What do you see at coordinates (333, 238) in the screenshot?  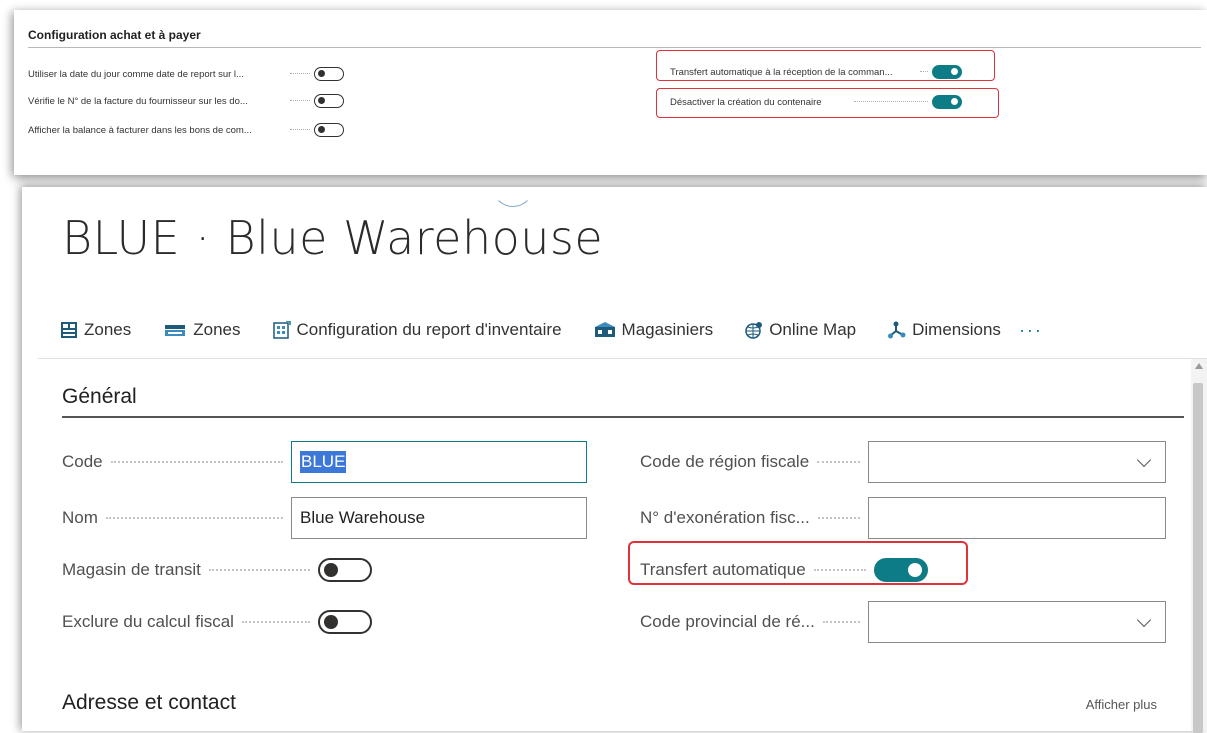 I see `page-title: BLUE · Blue Warehouse` at bounding box center [333, 238].